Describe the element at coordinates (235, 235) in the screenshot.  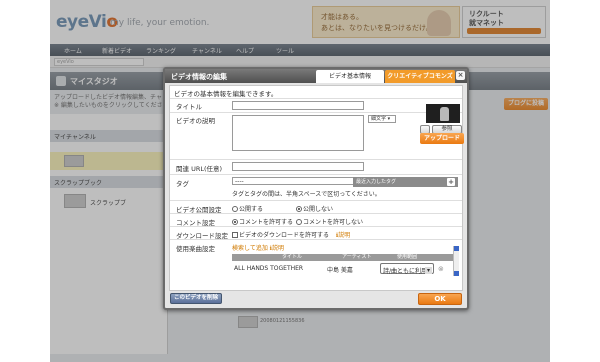
I see `checkbox-icon` at that location.